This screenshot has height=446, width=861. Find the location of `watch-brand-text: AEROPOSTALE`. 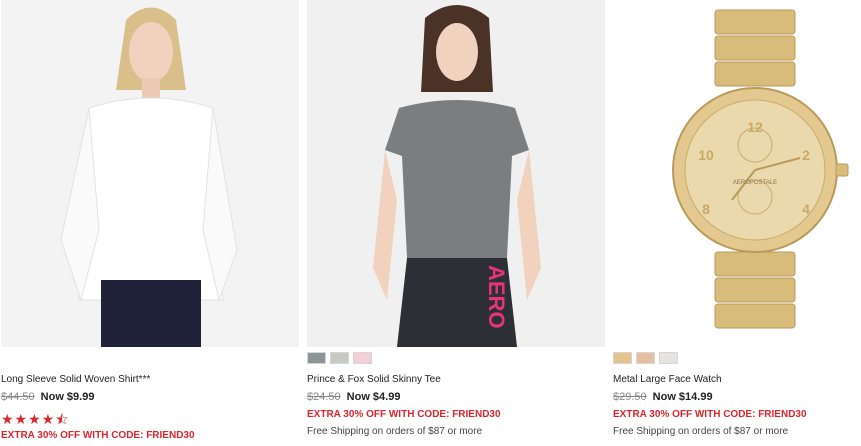

watch-brand-text: AEROPOSTALE is located at coordinates (755, 183).